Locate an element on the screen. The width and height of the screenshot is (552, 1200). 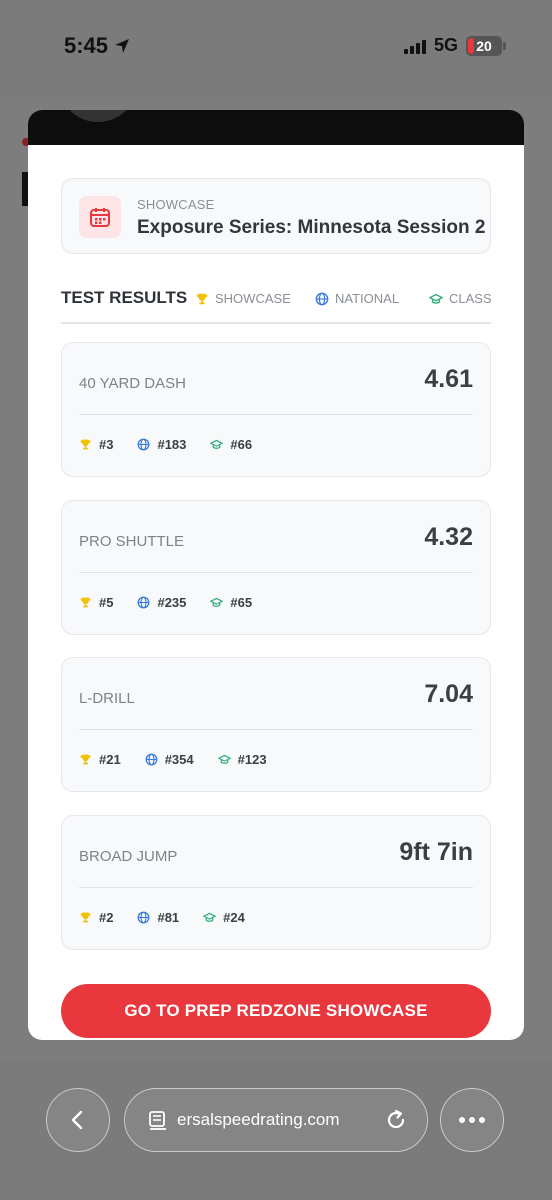
national-rank-value: #354 is located at coordinates (179, 759).